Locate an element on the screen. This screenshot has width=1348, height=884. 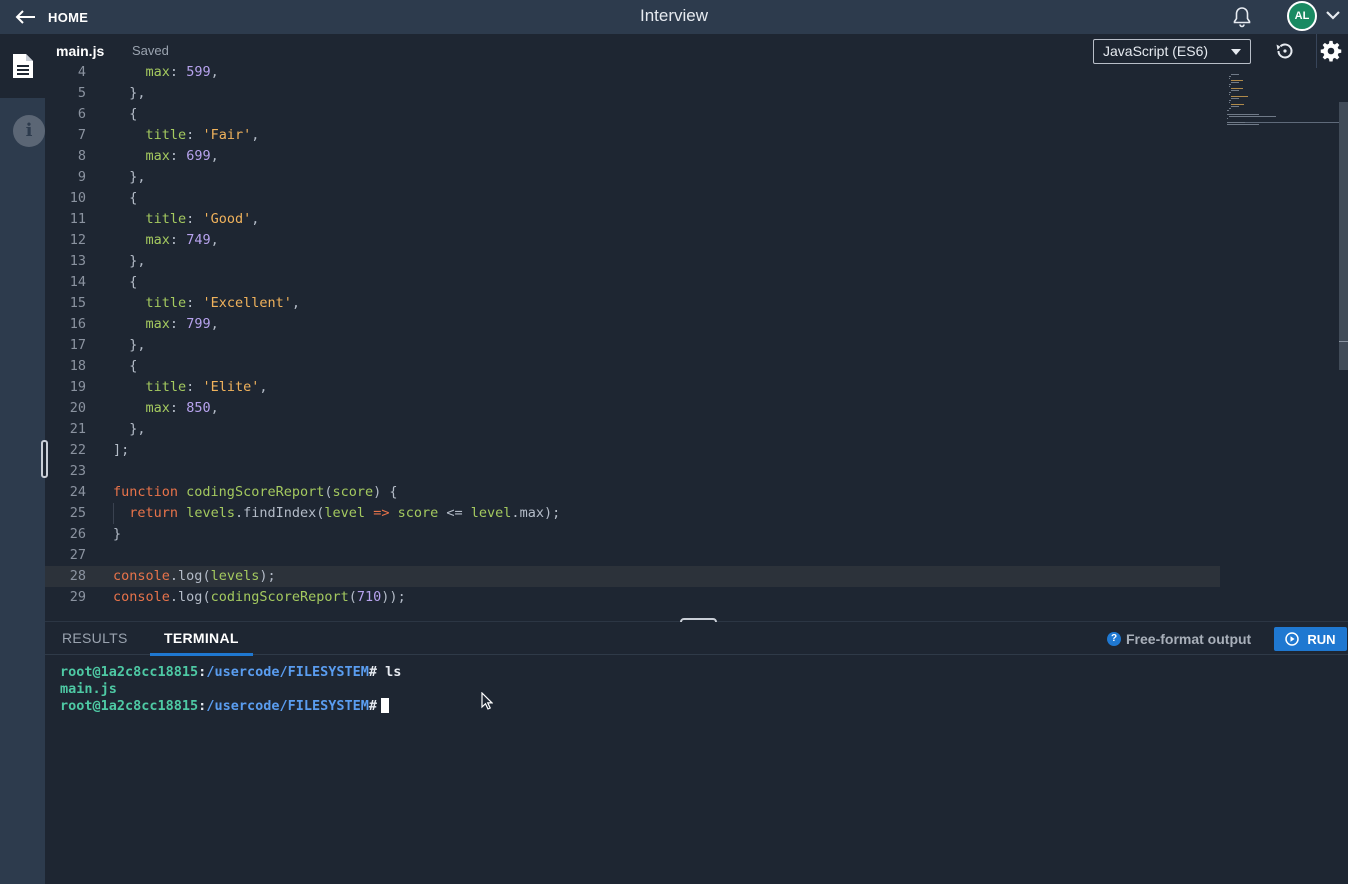
code-line: 6 { is located at coordinates (632, 114).